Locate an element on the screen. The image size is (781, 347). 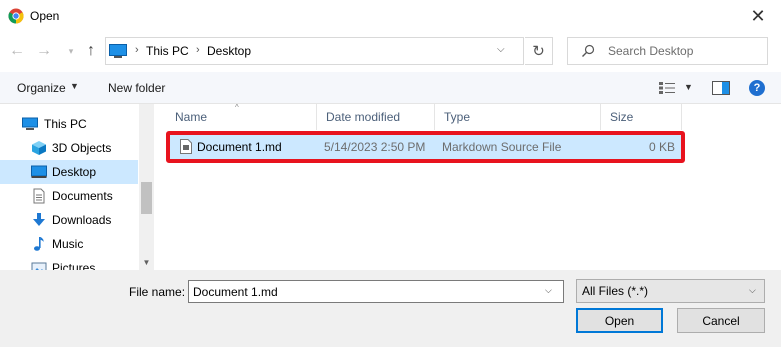
highlight-outline is located at coordinates (425, 147).